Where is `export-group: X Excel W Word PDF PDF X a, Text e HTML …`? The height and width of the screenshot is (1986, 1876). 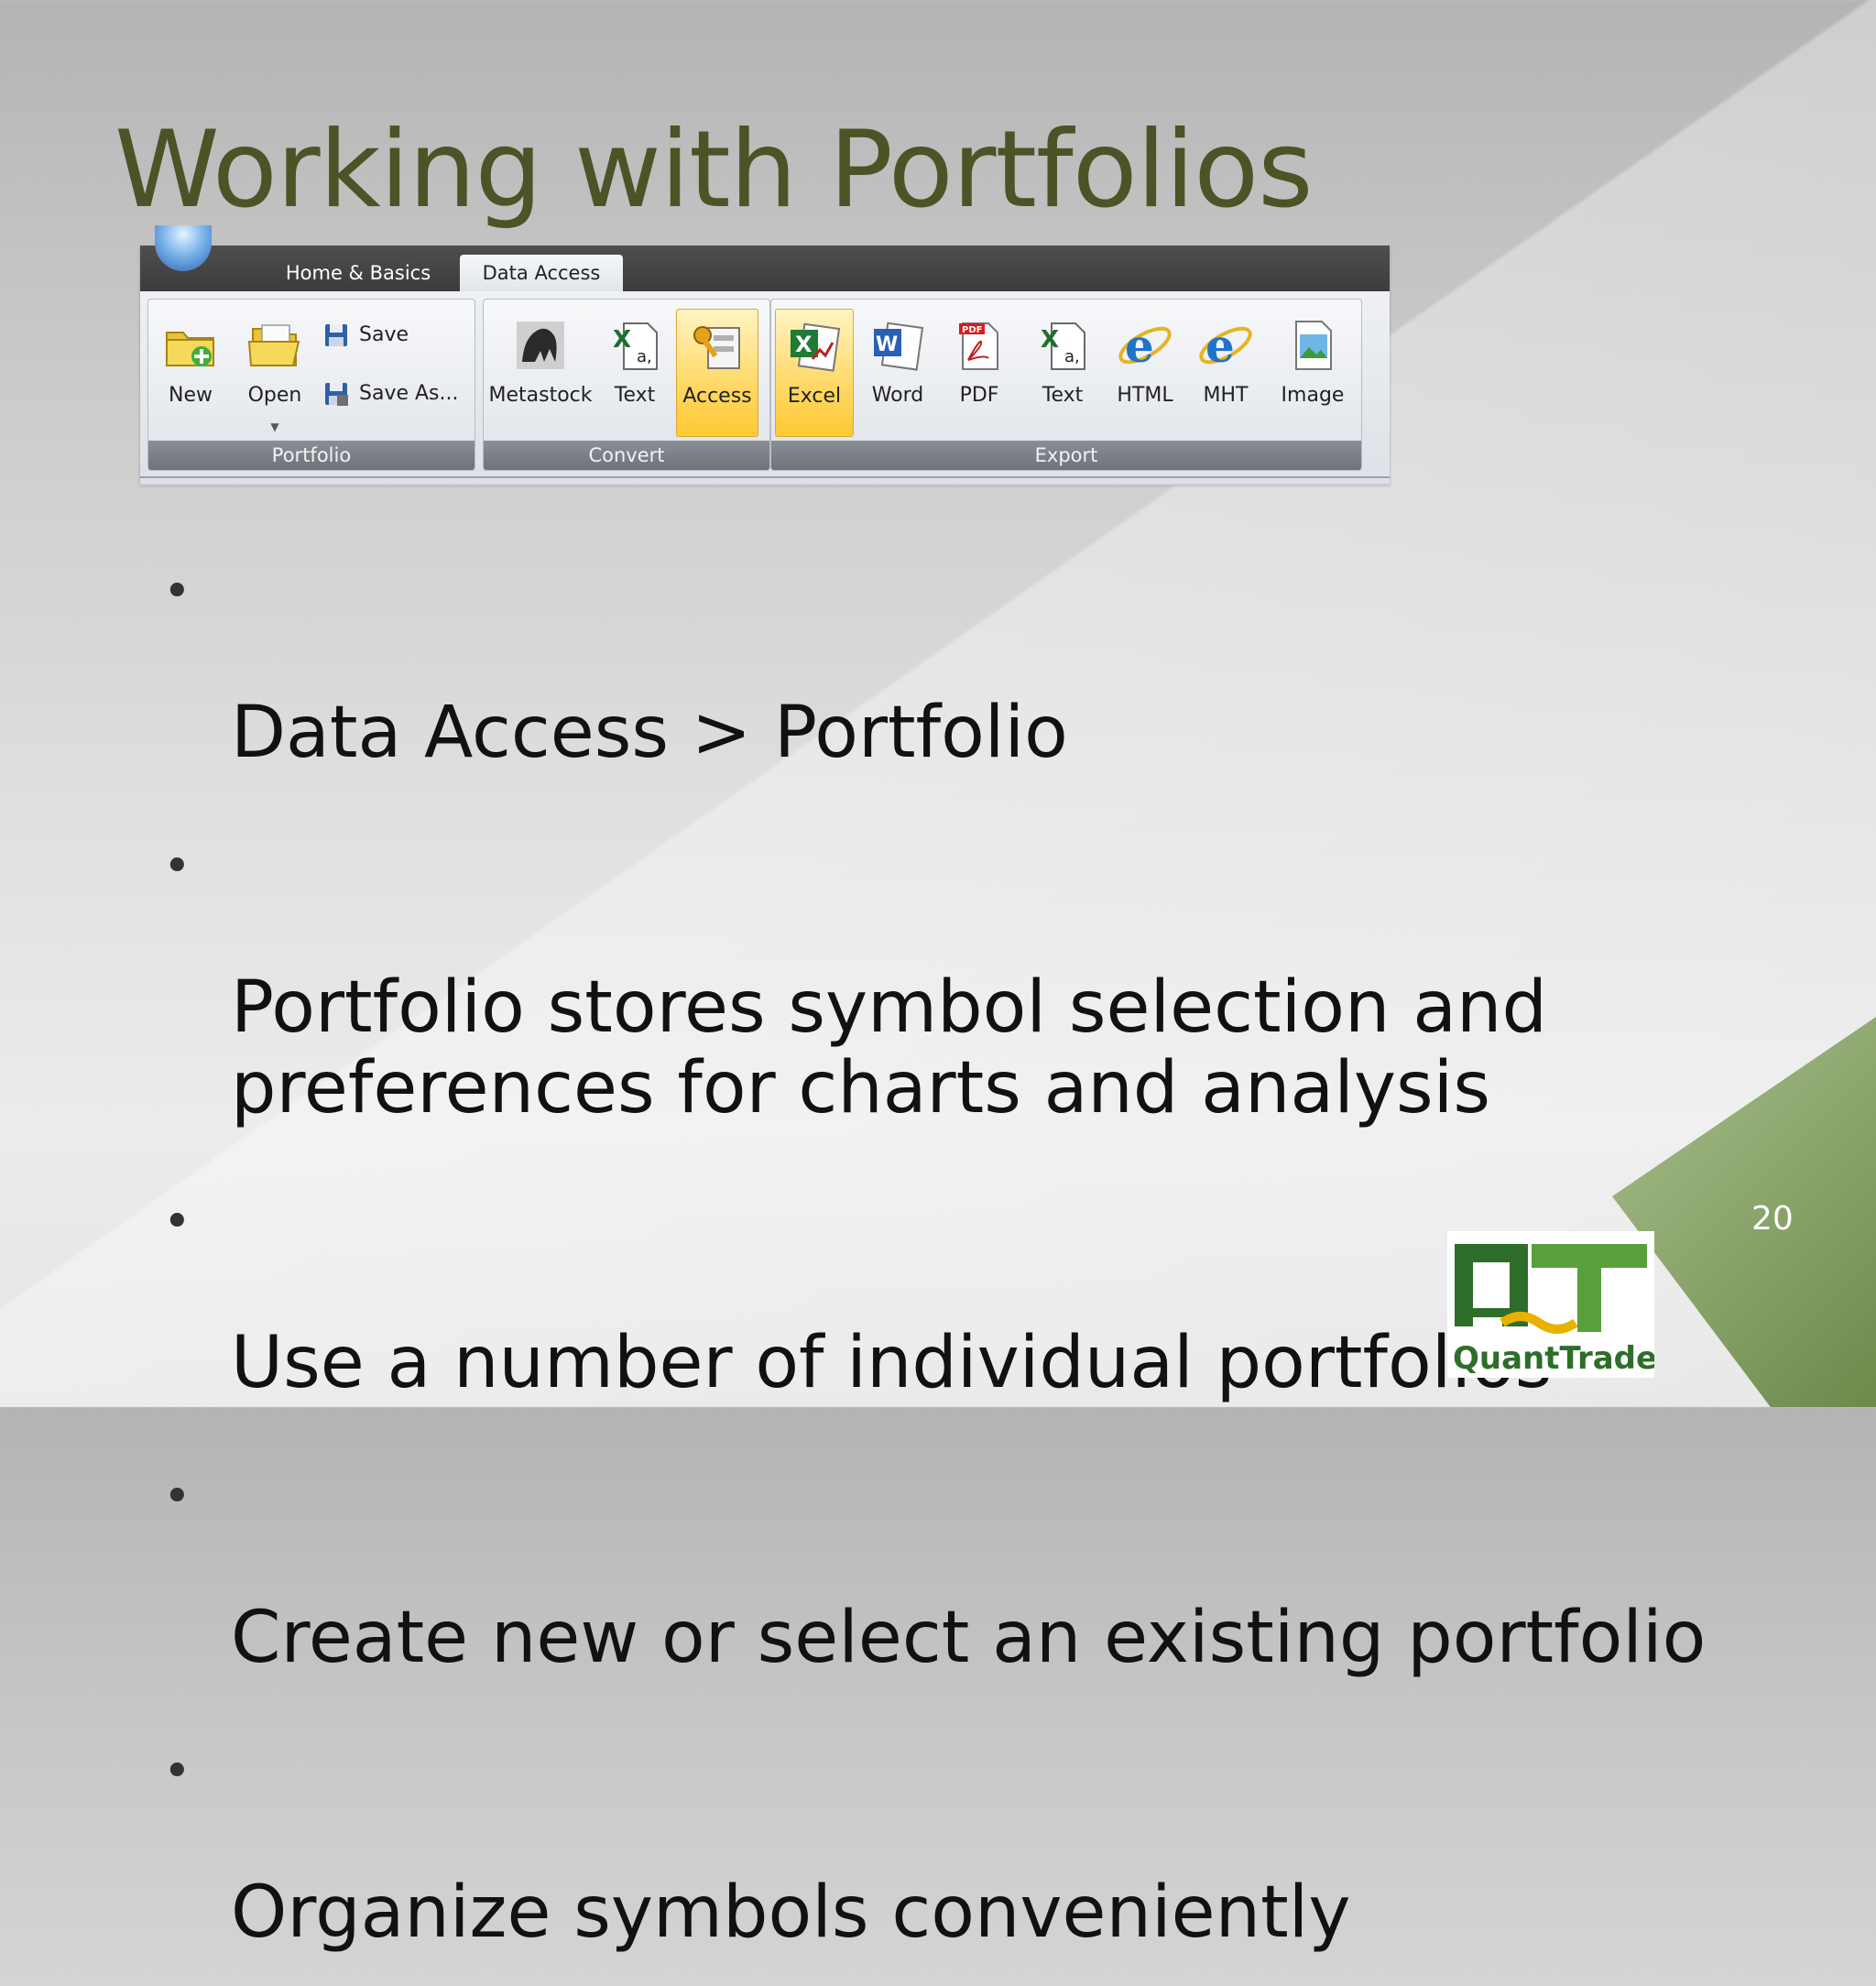
export-group: X Excel W Word PDF PDF X a, Text e HTML … is located at coordinates (1066, 385).